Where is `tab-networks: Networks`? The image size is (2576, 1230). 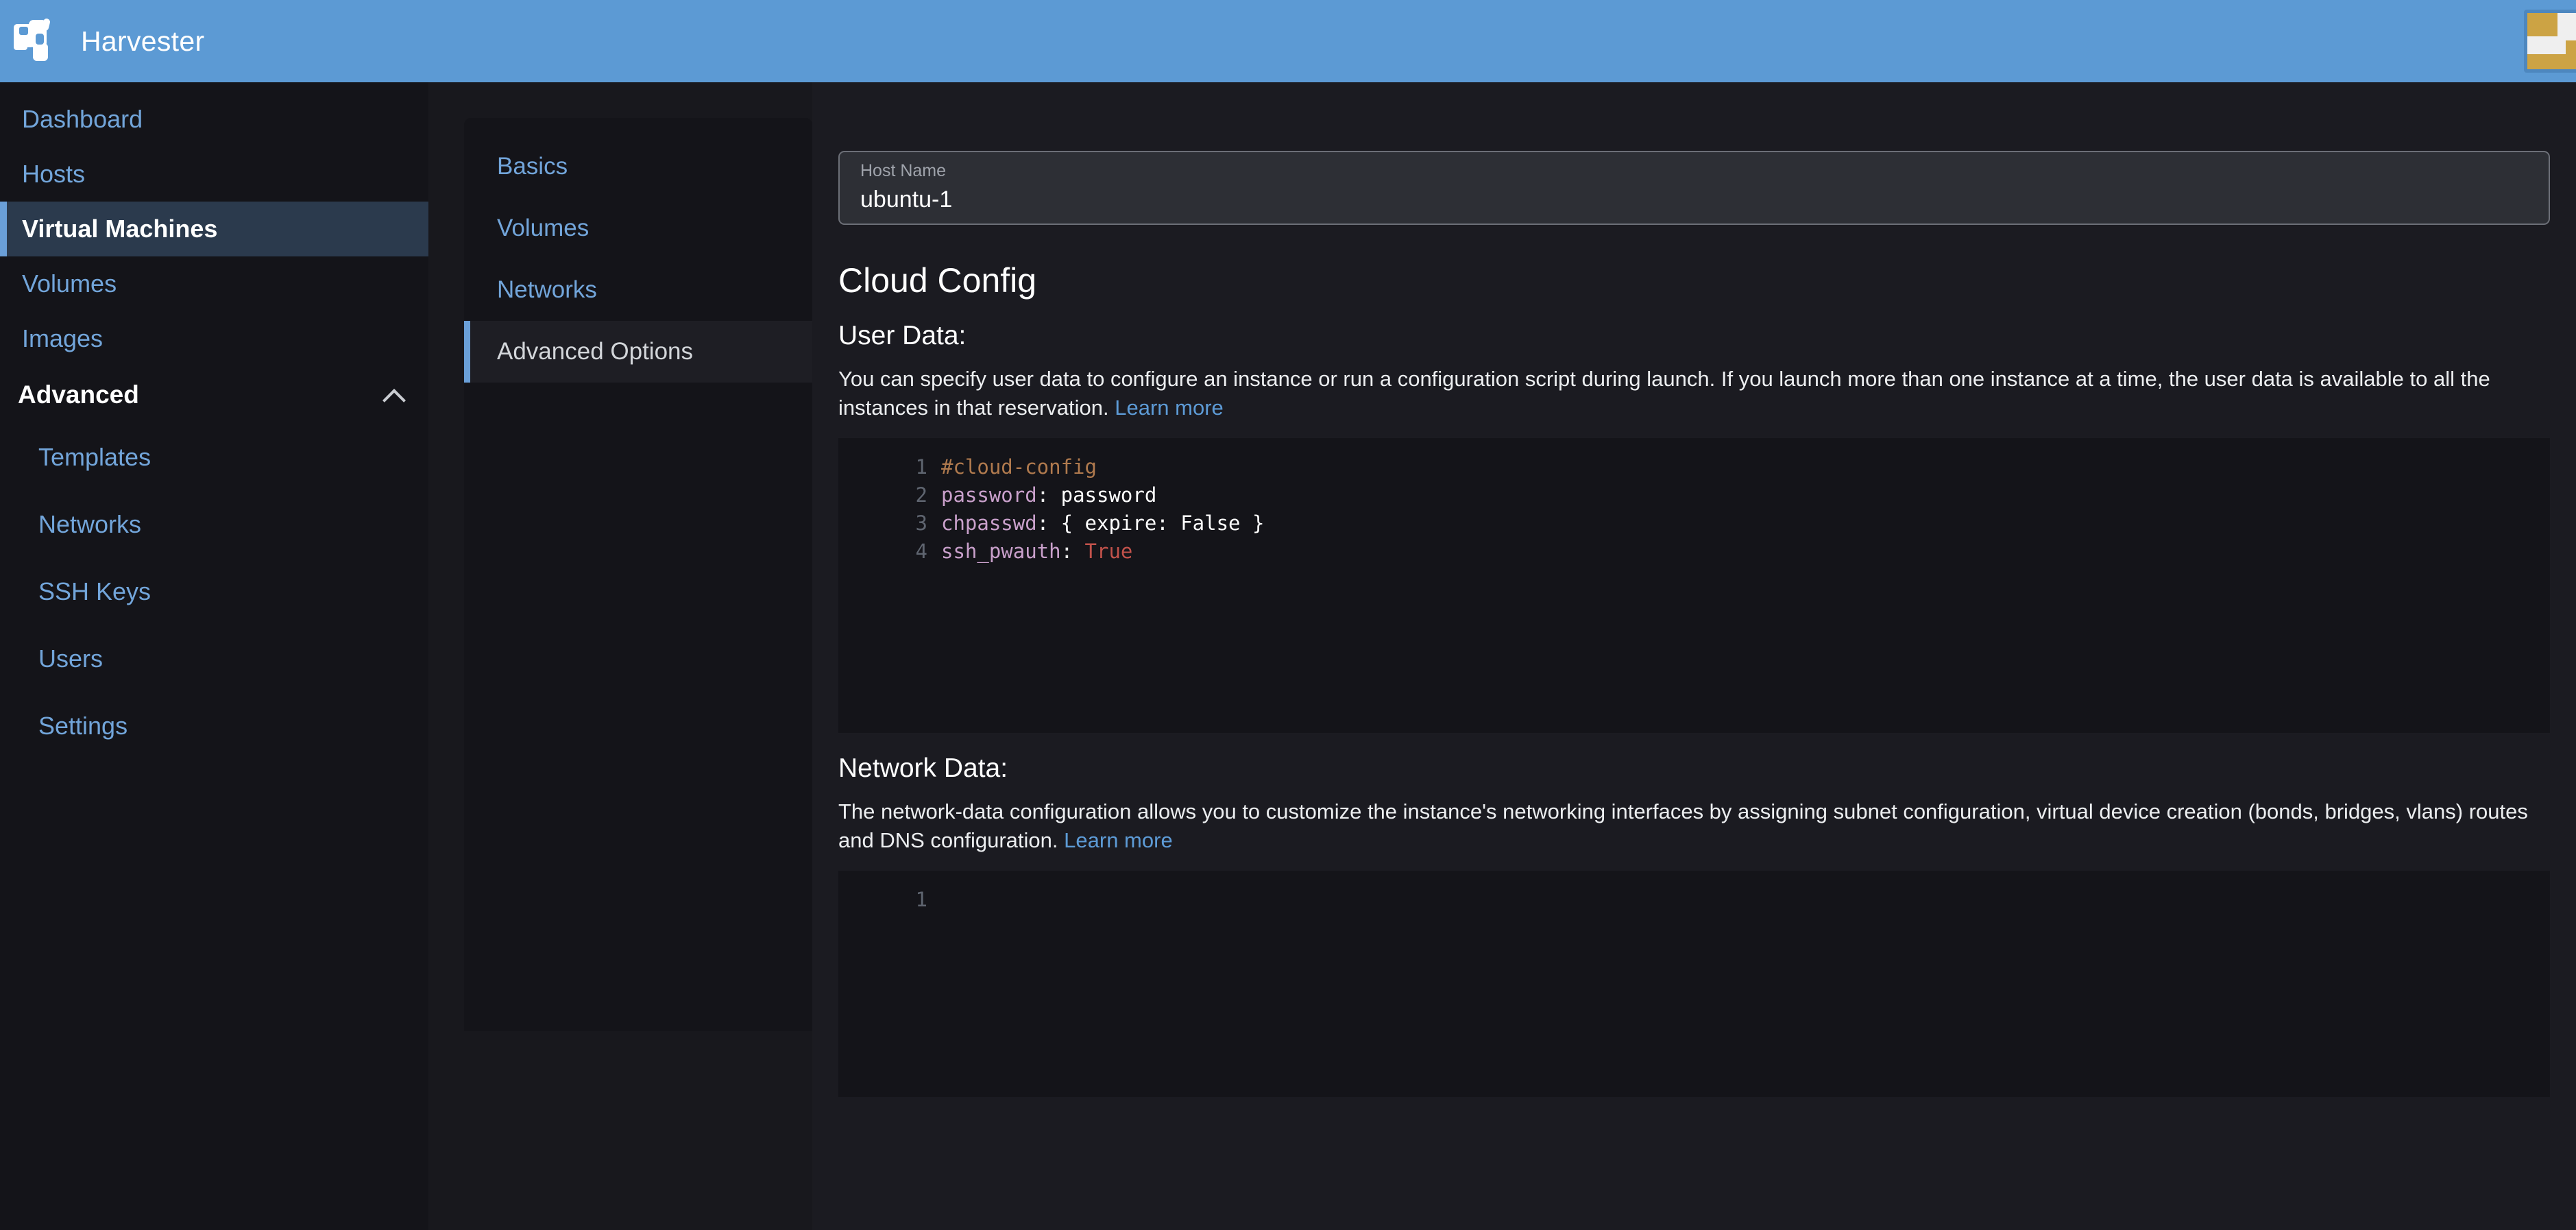
tab-networks: Networks is located at coordinates (638, 290).